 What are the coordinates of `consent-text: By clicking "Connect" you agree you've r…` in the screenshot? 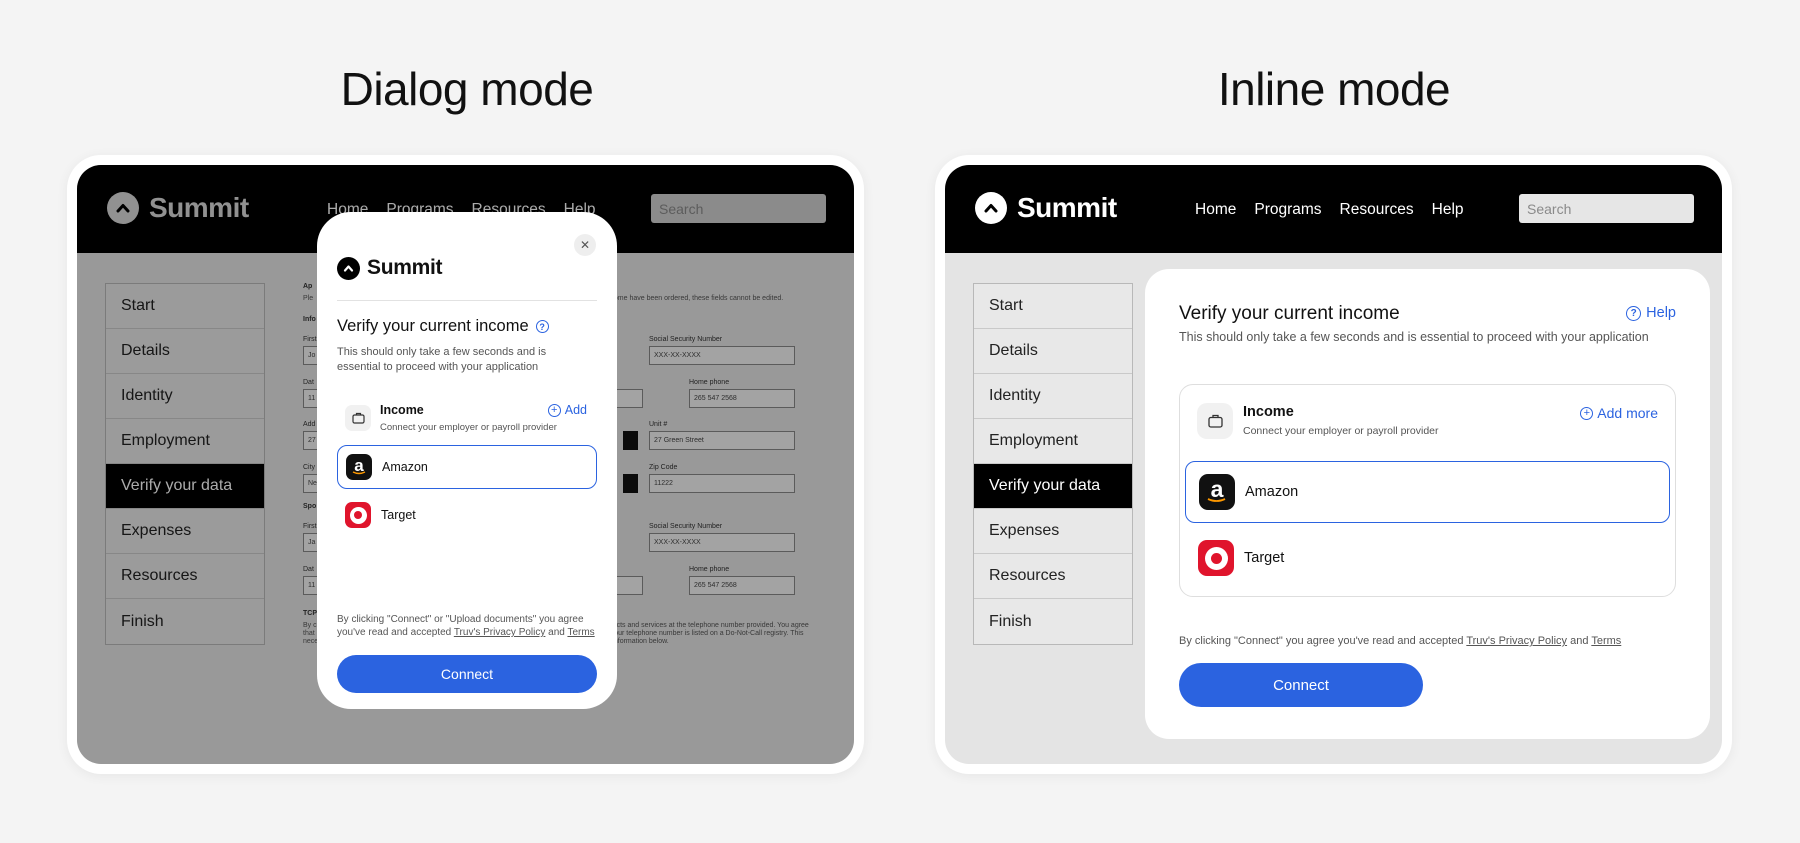 It's located at (1400, 641).